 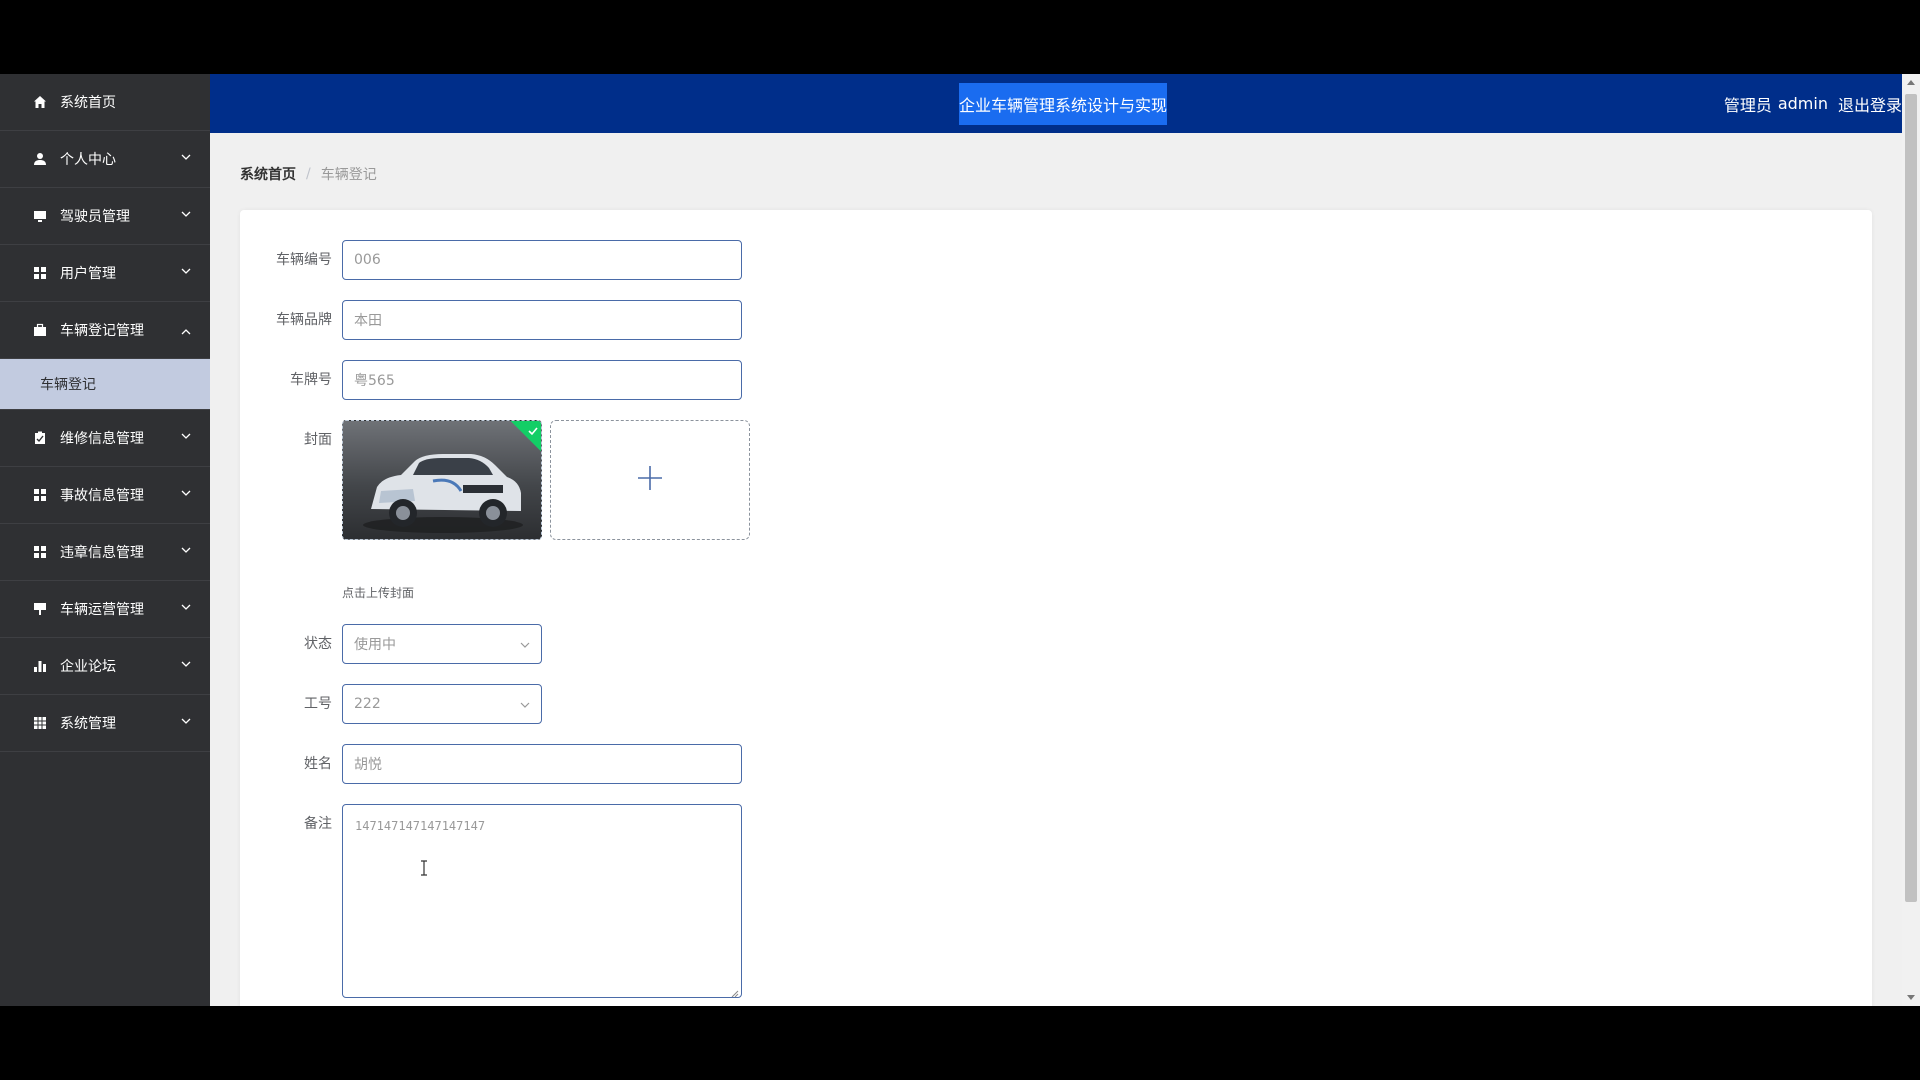 What do you see at coordinates (378, 593) in the screenshot?
I see `cover-upload-tip: 点击上传封面` at bounding box center [378, 593].